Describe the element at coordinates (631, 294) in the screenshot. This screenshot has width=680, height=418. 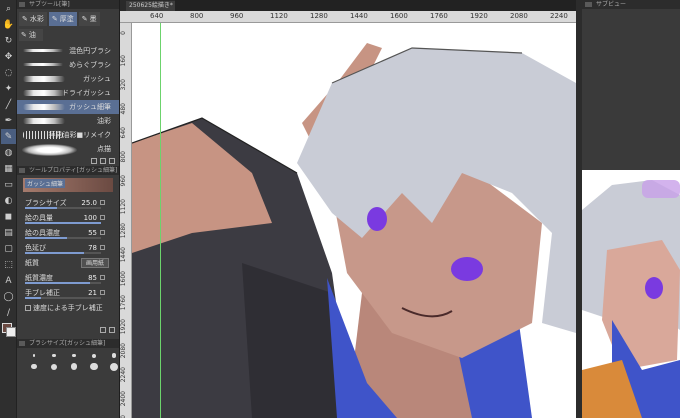
I see `sub-view-reference-image` at that location.